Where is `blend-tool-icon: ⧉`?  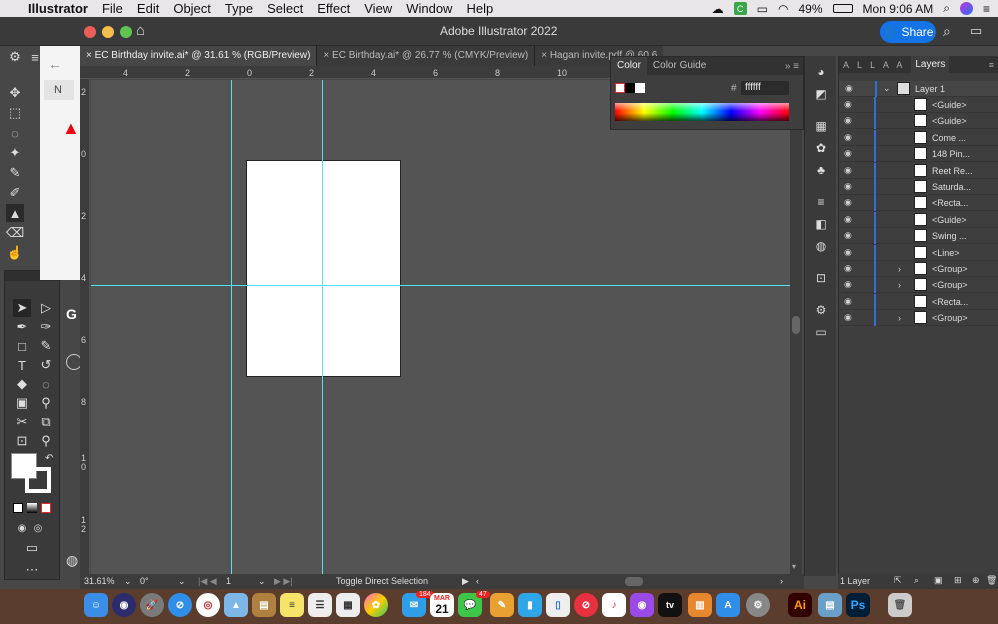 blend-tool-icon: ⧉ is located at coordinates (46, 422).